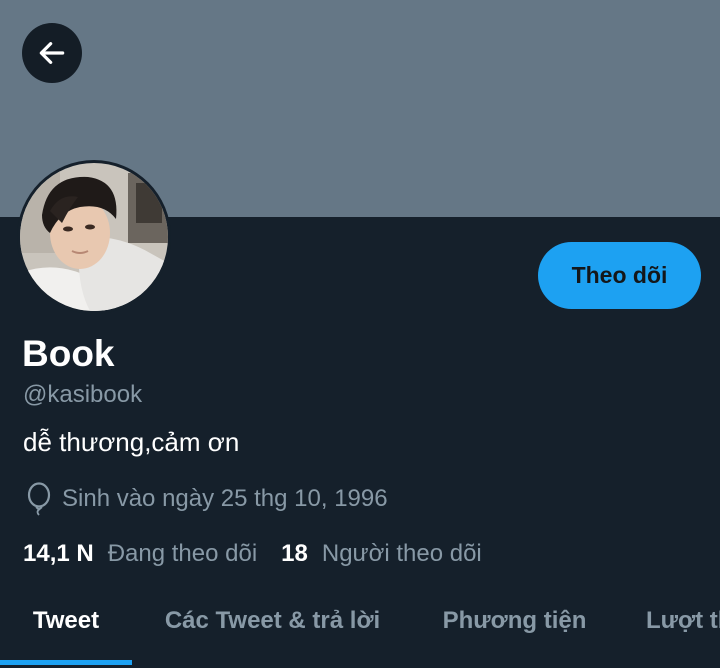 The width and height of the screenshot is (720, 668). What do you see at coordinates (83, 394) in the screenshot?
I see `profile-handle: @kasibook` at bounding box center [83, 394].